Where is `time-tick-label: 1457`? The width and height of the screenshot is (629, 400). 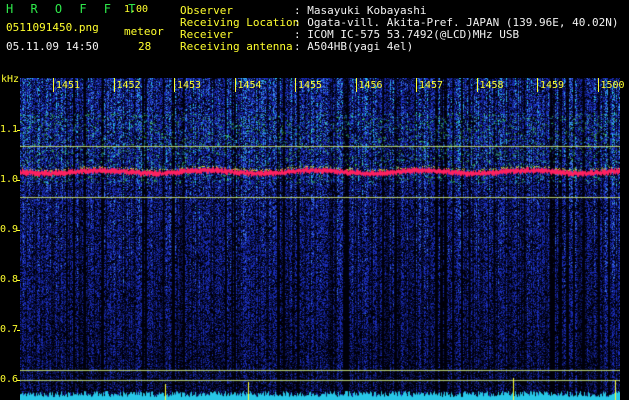 time-tick-label: 1457 is located at coordinates (431, 85).